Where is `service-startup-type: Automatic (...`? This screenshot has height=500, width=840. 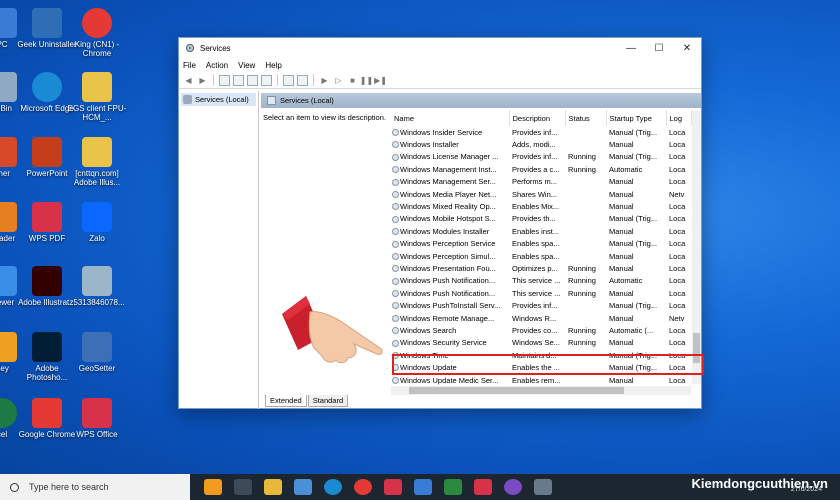
service-startup-type: Automatic (... is located at coordinates (631, 330).